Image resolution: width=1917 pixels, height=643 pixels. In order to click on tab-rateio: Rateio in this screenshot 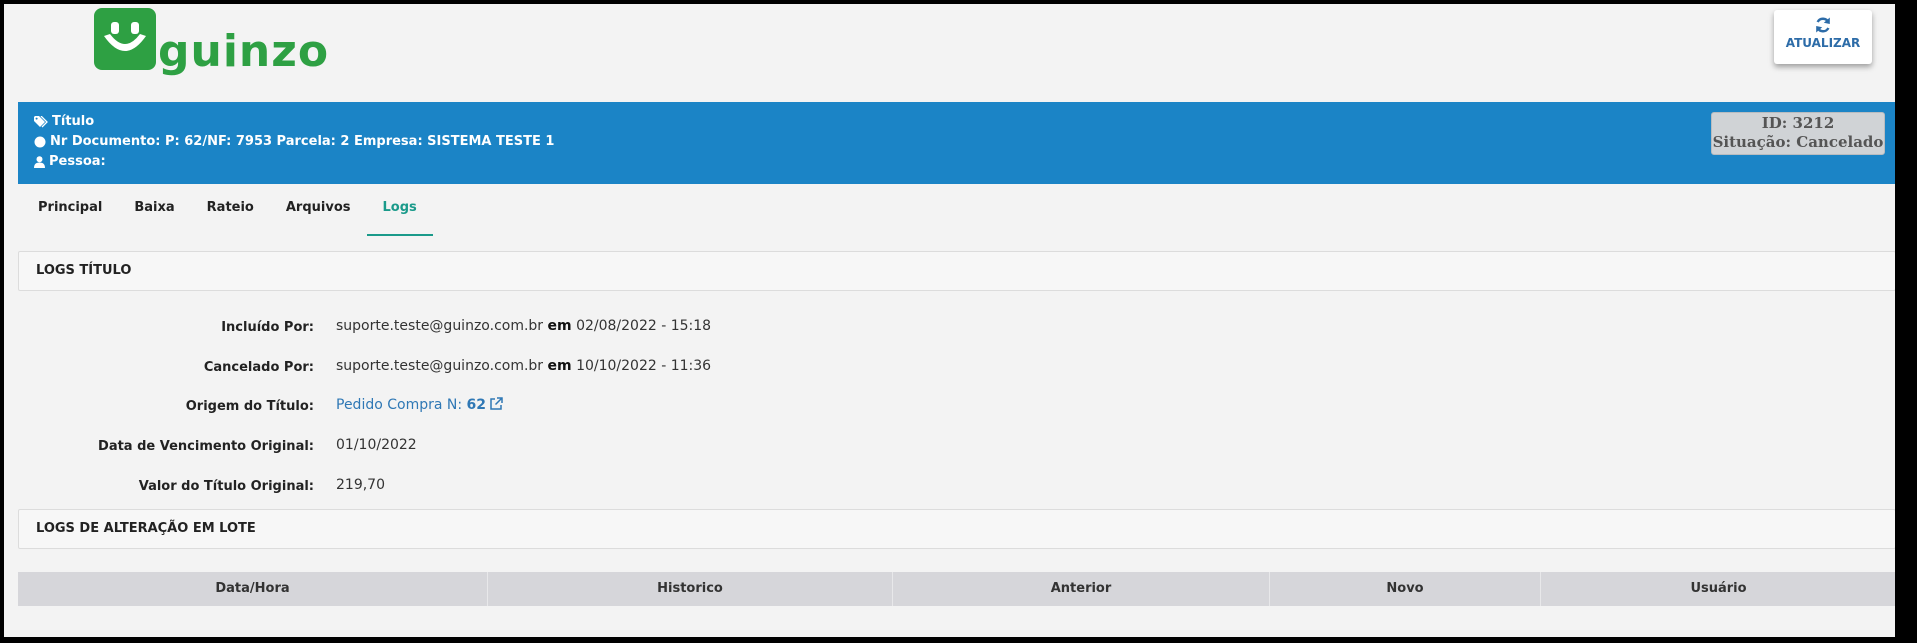, I will do `click(230, 211)`.